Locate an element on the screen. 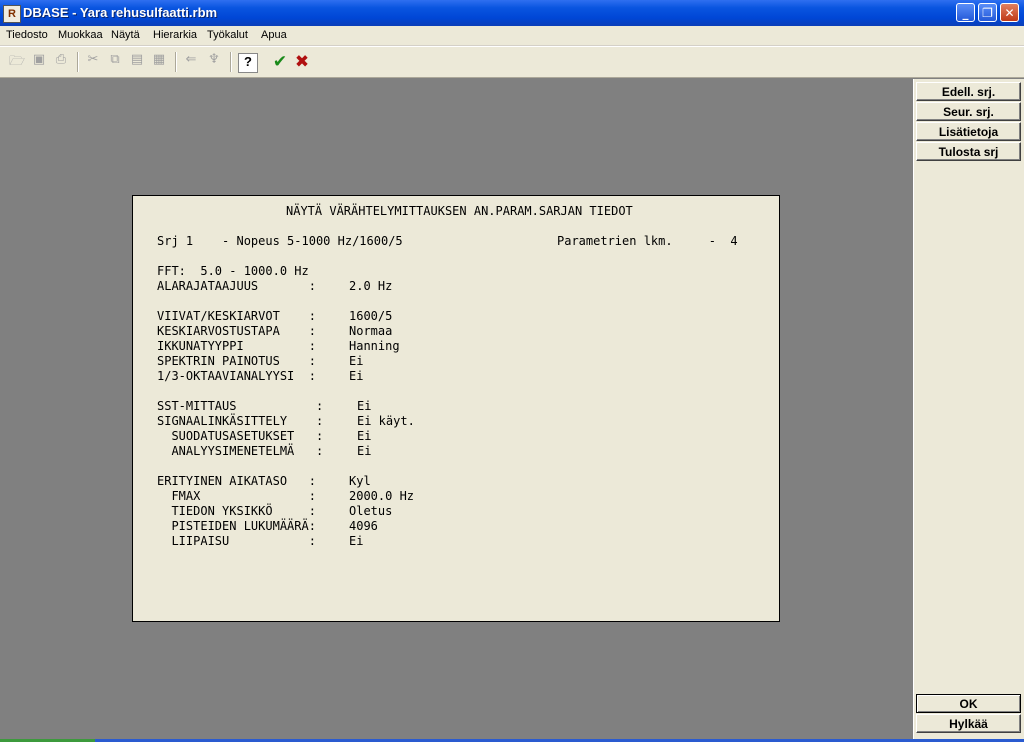  cut-icon: ✂ is located at coordinates (93, 62).